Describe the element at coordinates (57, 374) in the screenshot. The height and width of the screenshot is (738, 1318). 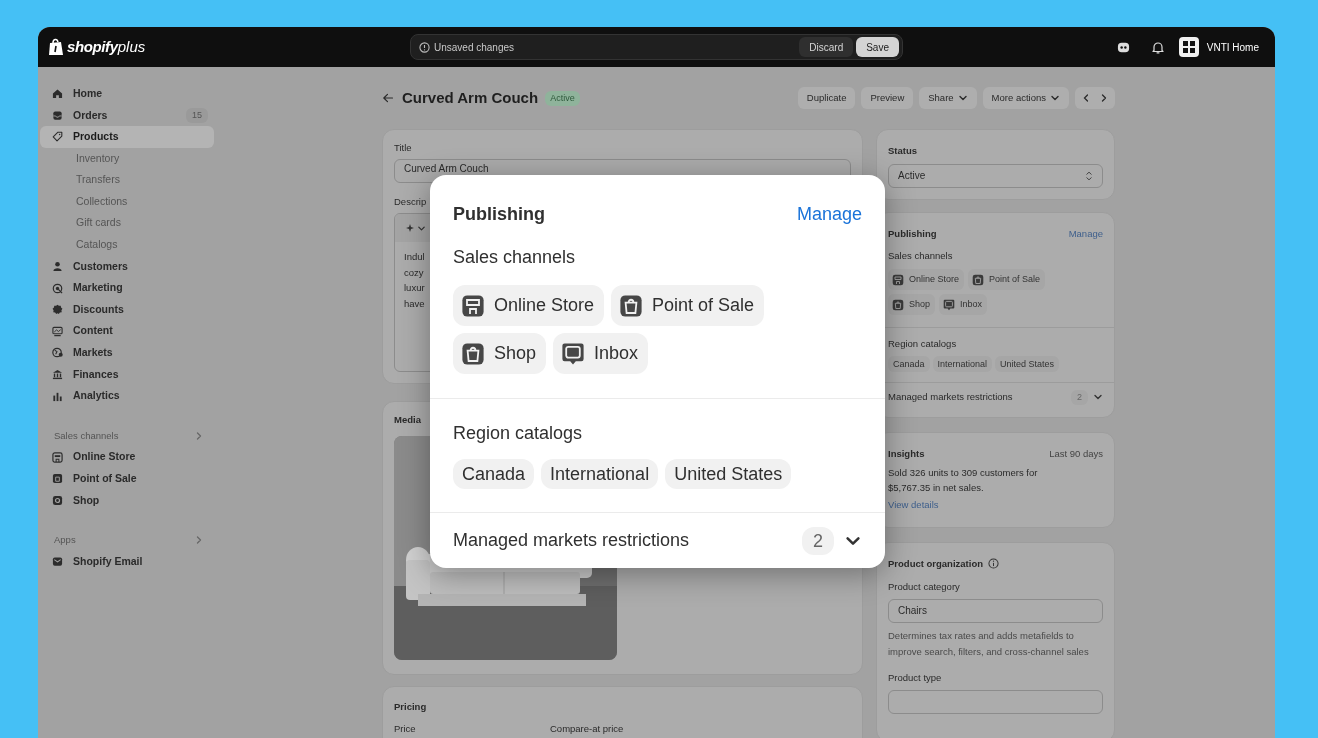
I see `bank-icon` at that location.